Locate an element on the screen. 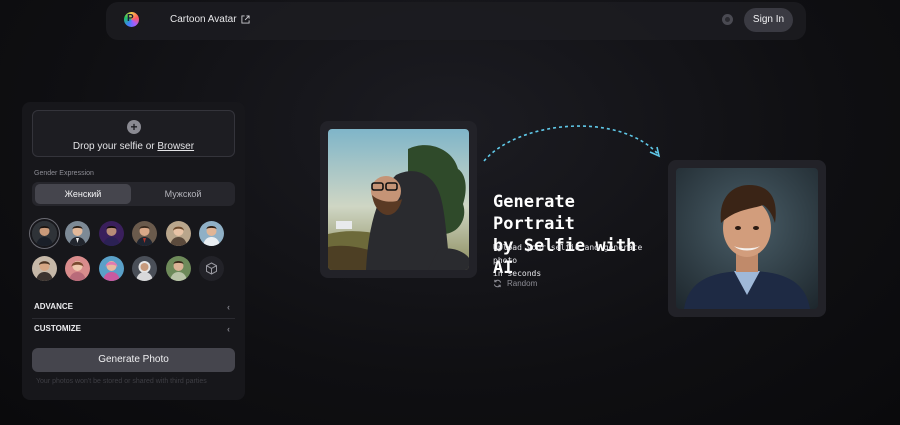 The width and height of the screenshot is (900, 425). gender-toggle: Женский Мужской is located at coordinates (133, 194).